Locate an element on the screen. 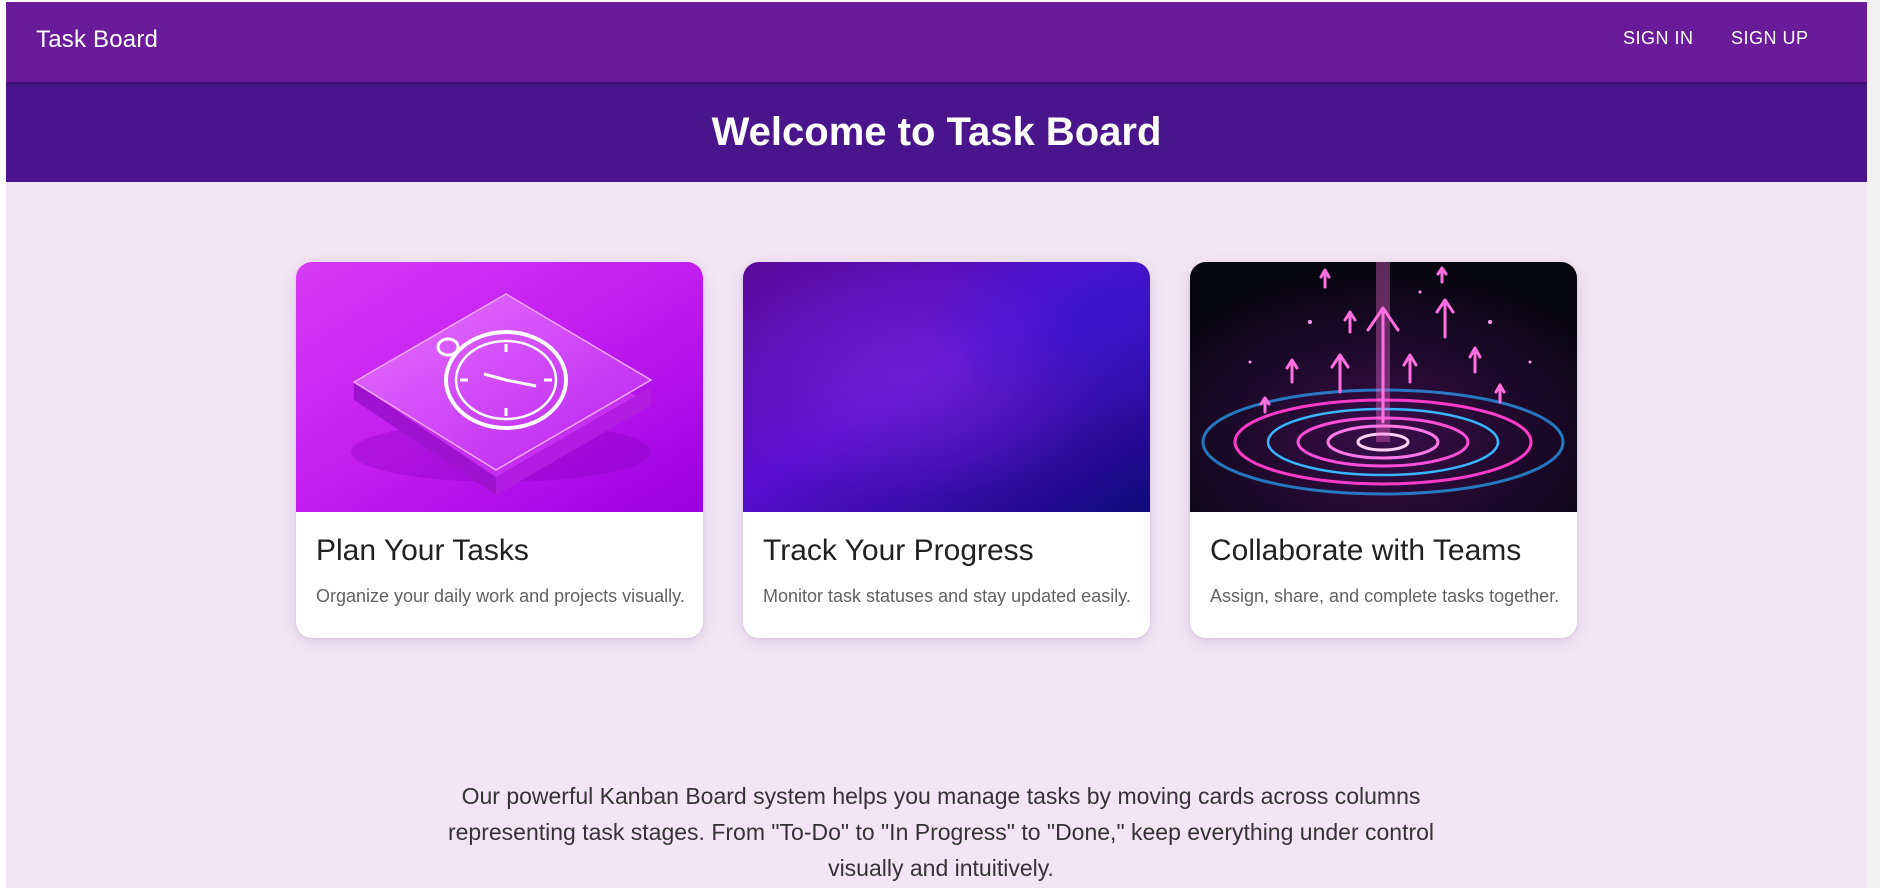  card-title: Plan Your Tasks is located at coordinates (422, 550).